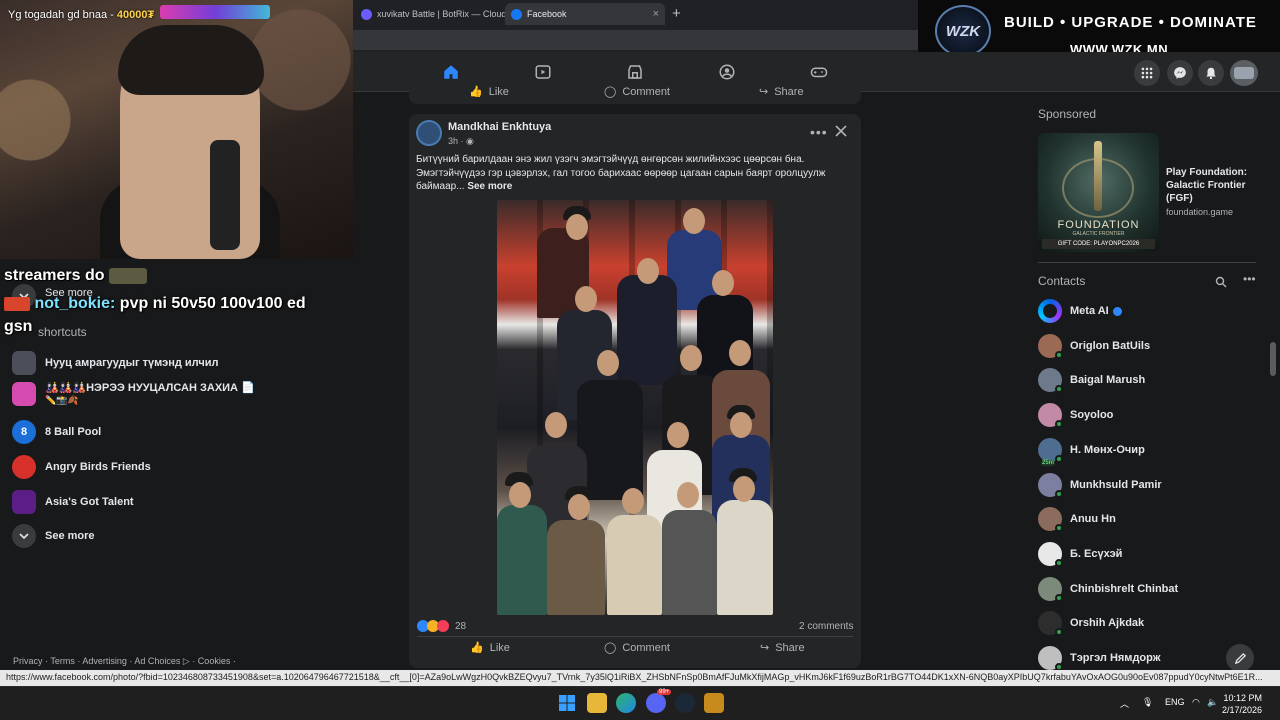  What do you see at coordinates (1147, 73) in the screenshot?
I see `menu-grid-button` at bounding box center [1147, 73].